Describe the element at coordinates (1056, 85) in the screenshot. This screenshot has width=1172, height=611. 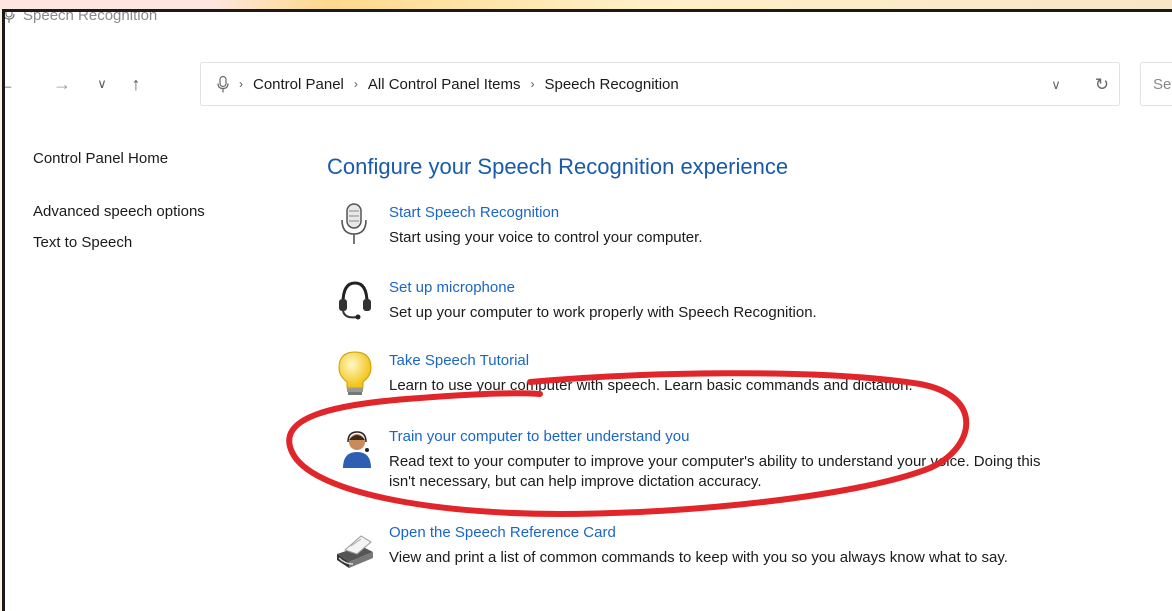
I see `address-dropdown-chevron-icon: ∨` at that location.